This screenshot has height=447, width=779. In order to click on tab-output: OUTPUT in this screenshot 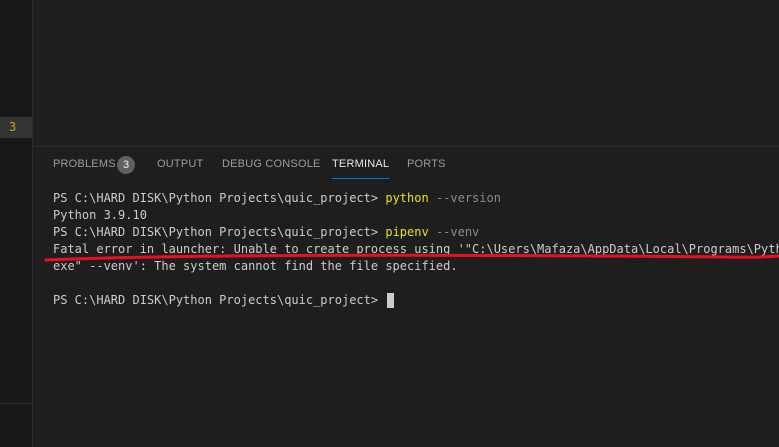, I will do `click(180, 165)`.